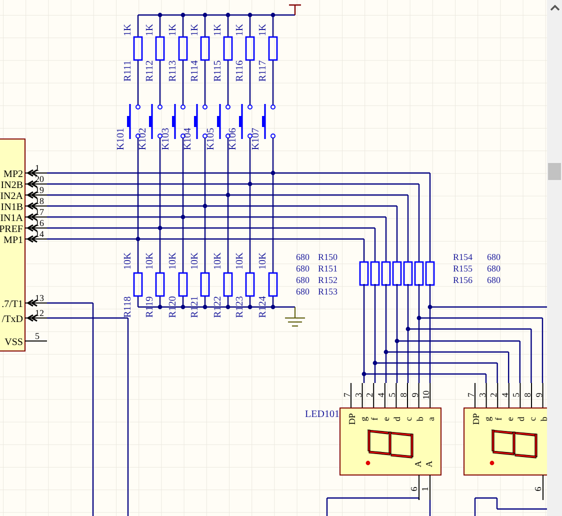 The image size is (562, 516). Describe the element at coordinates (554, 258) in the screenshot. I see `scrollbar` at that location.